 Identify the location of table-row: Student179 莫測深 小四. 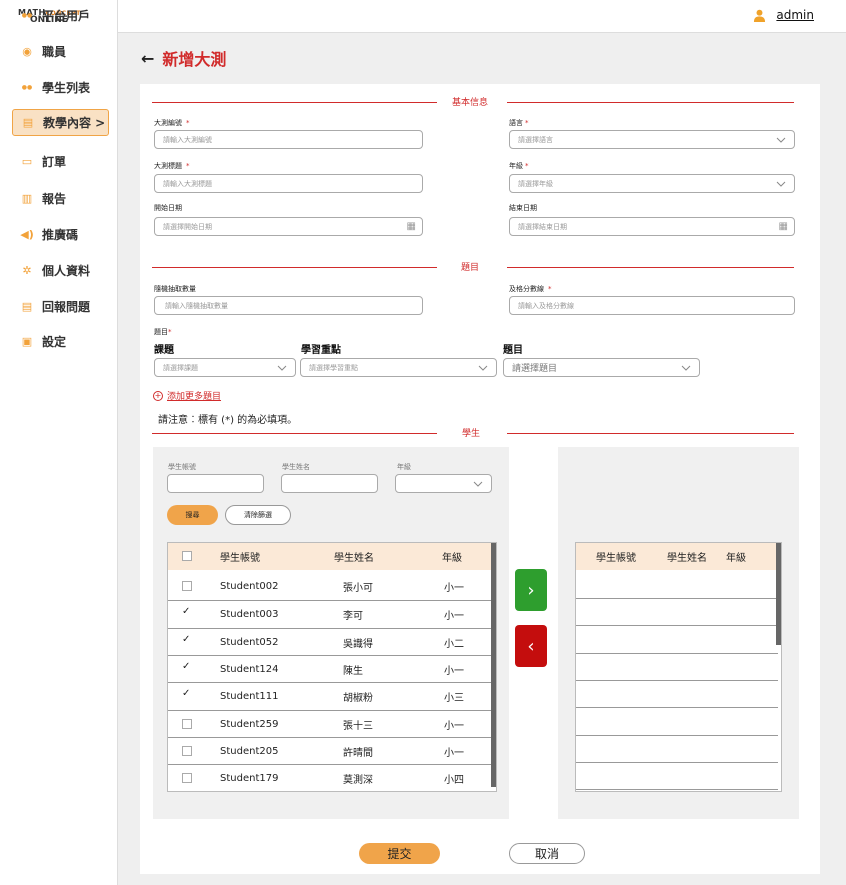
(330, 777).